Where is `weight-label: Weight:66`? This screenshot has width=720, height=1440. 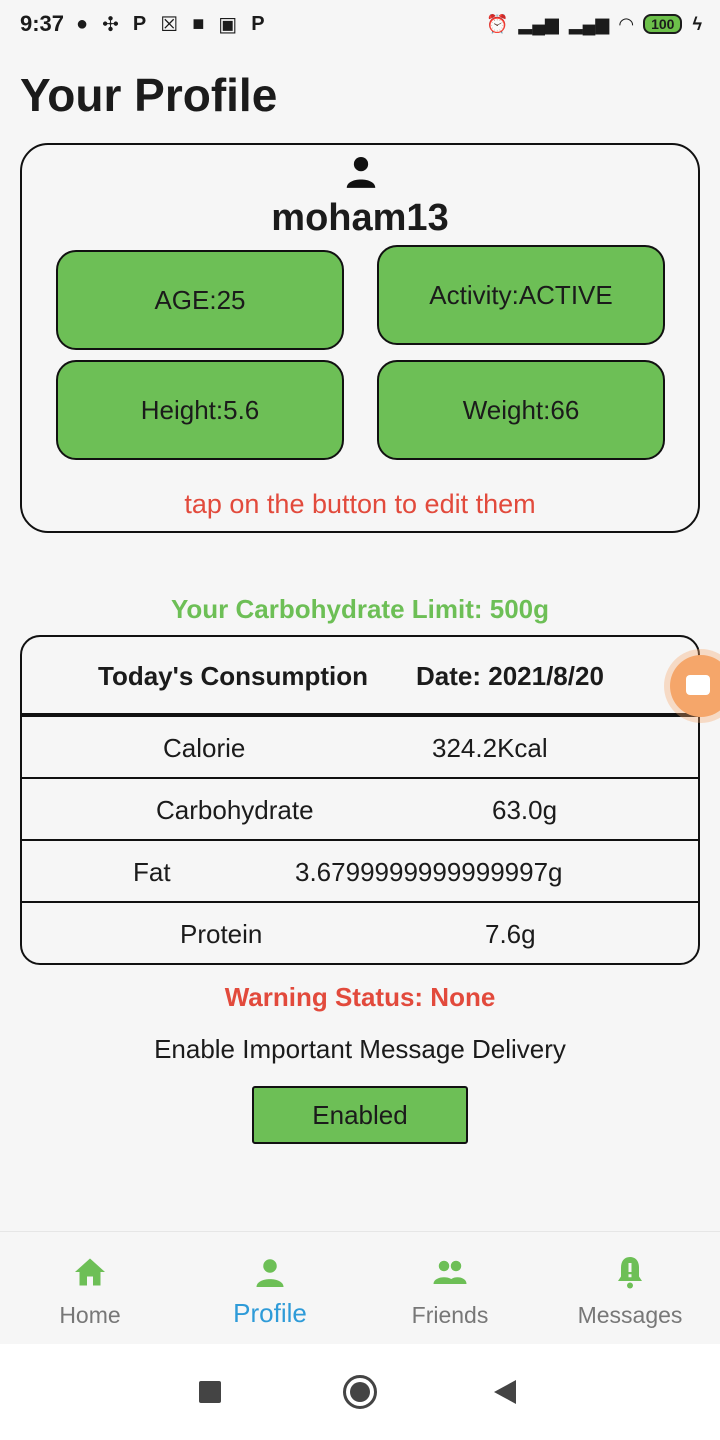 weight-label: Weight:66 is located at coordinates (521, 409).